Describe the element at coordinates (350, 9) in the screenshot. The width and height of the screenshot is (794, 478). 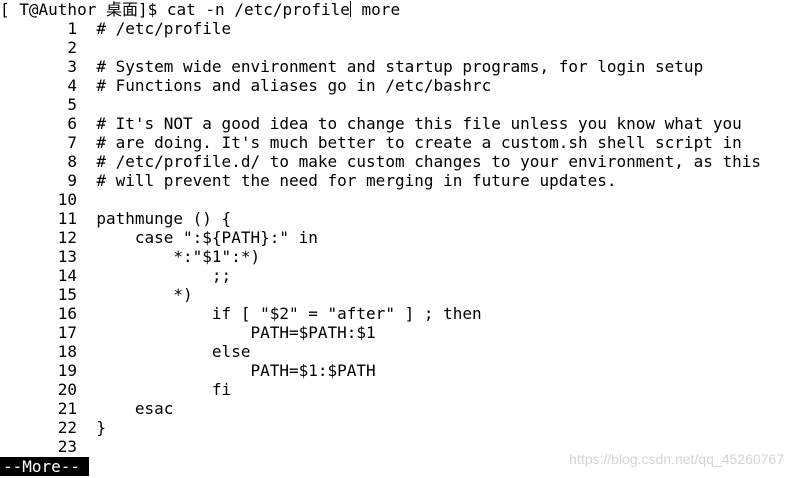
I see `text-cursor` at that location.